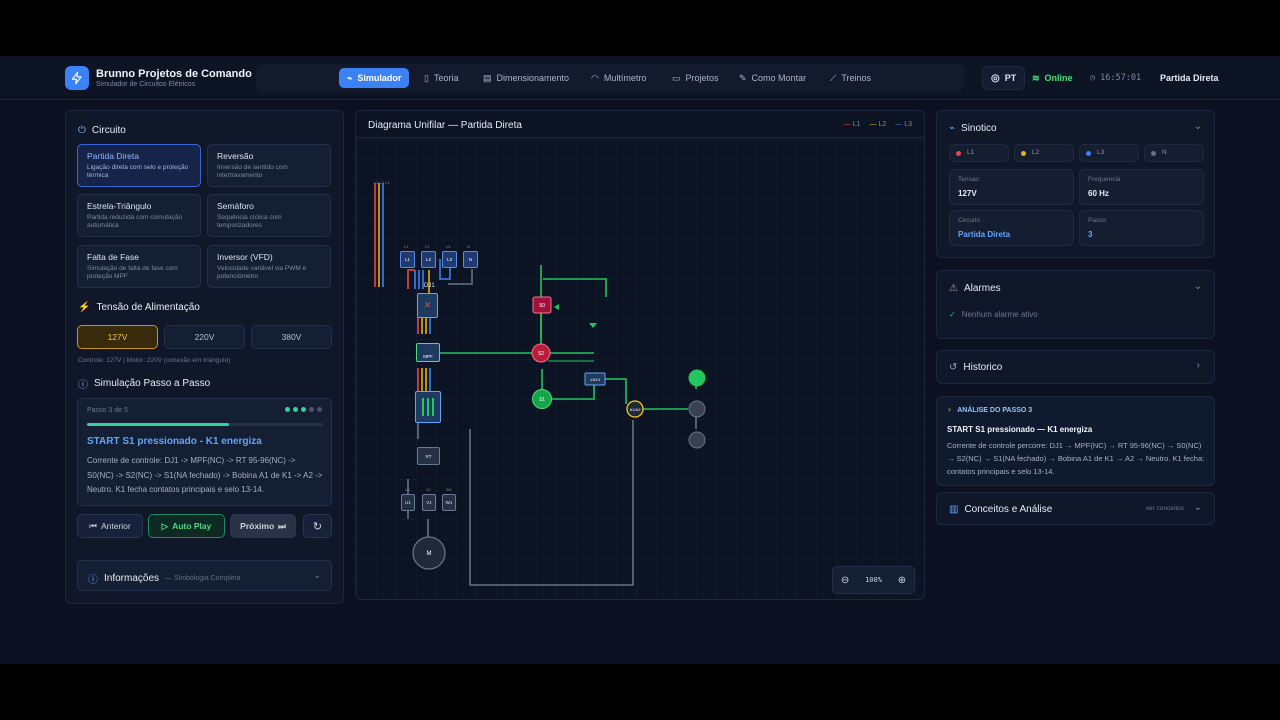 The image size is (1280, 720). I want to click on phase-l2: L2, so click(1044, 153).